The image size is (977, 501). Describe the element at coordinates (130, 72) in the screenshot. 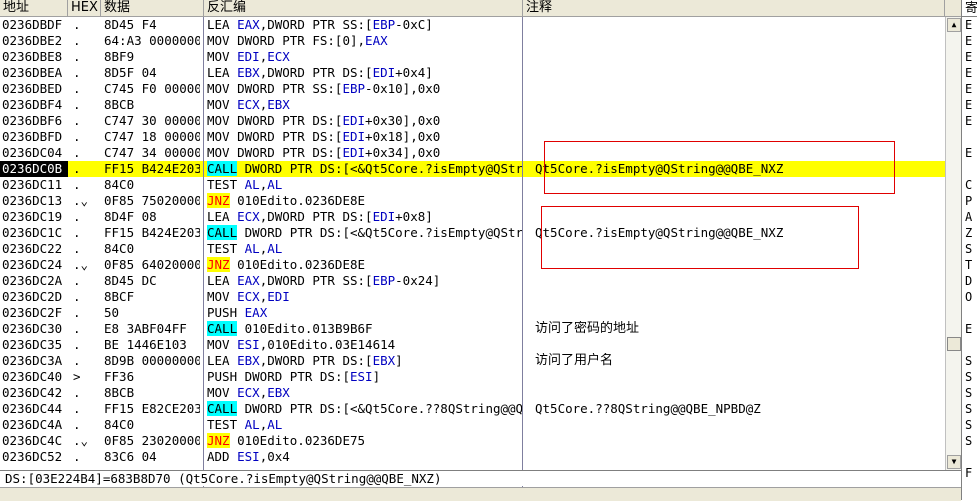

I see `hex-cell: 8D5F 04` at that location.